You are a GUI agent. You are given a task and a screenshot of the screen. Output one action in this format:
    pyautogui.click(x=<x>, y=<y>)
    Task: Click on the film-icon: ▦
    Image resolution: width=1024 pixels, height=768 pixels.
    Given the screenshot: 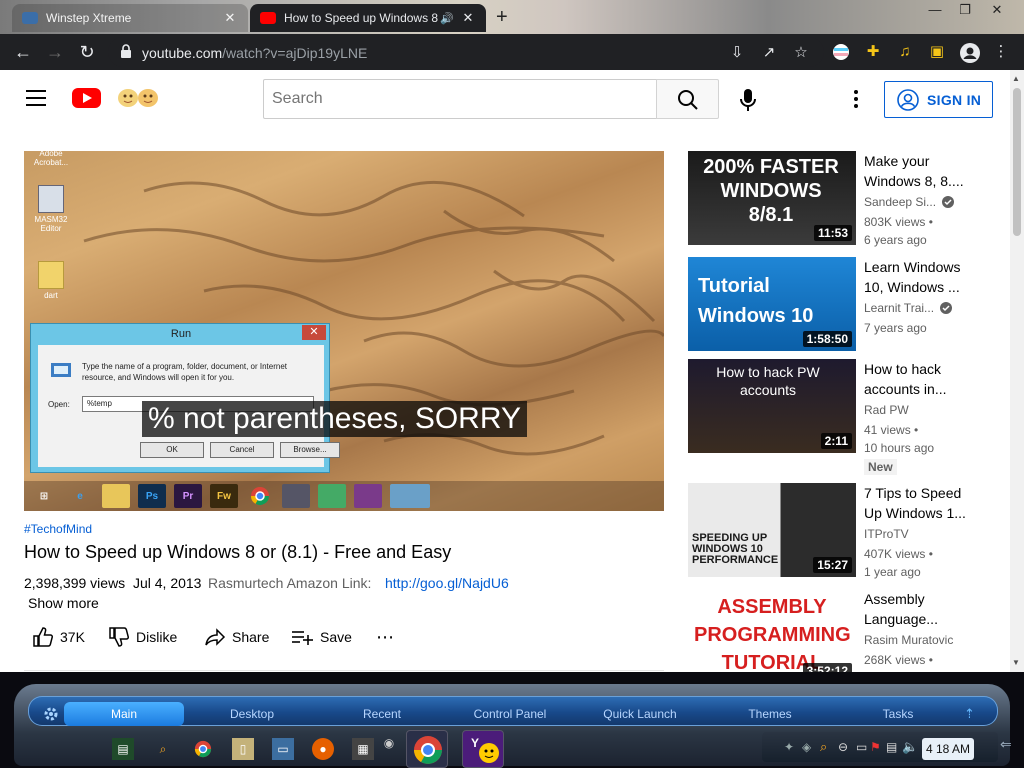 What is the action you would take?
    pyautogui.click(x=363, y=749)
    